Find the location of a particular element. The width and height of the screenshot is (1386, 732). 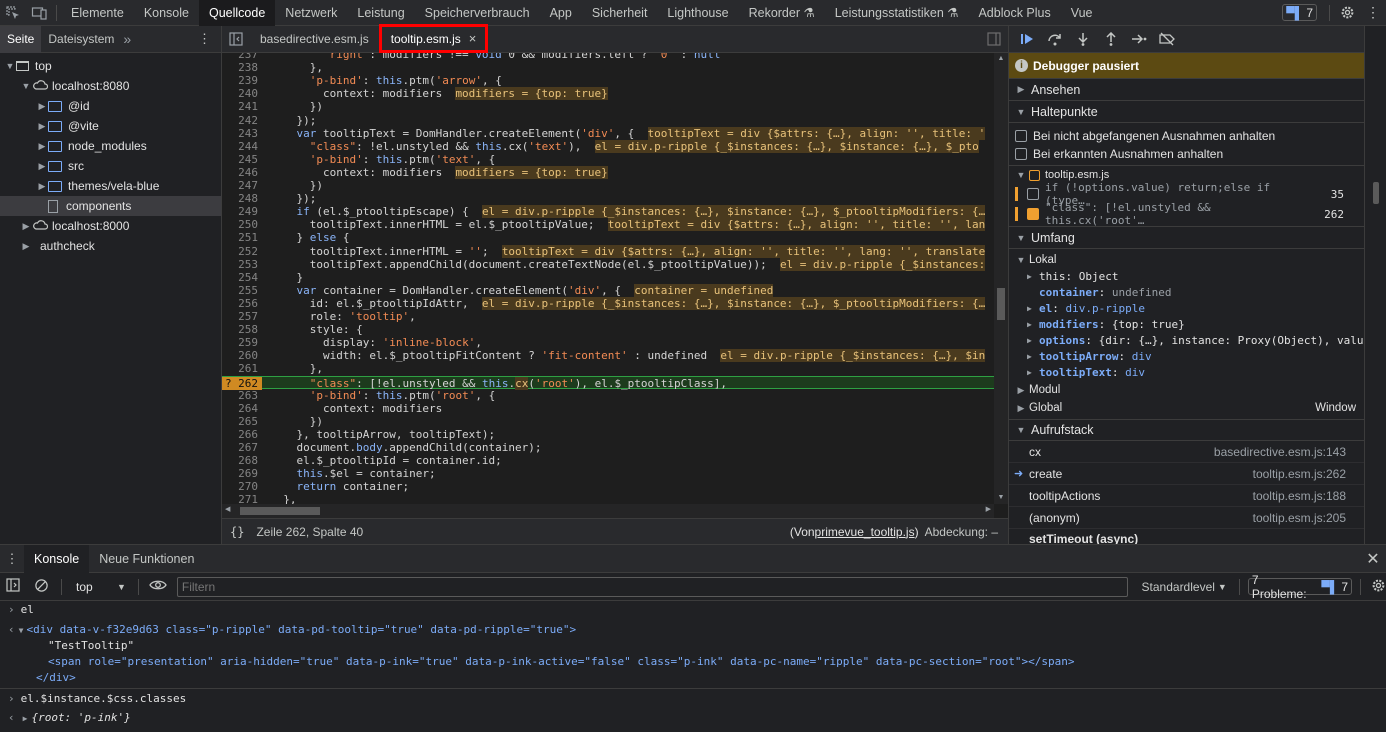

scroll-right-icon: ▶ is located at coordinates (988, 509).